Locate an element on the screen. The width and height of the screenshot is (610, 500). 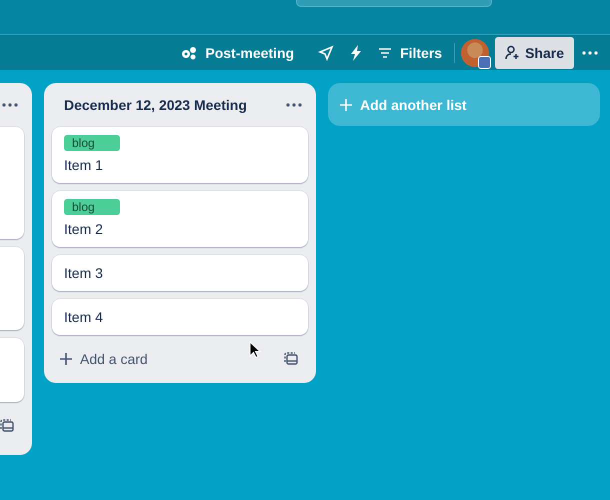
card: blog Item 1 is located at coordinates (180, 155).